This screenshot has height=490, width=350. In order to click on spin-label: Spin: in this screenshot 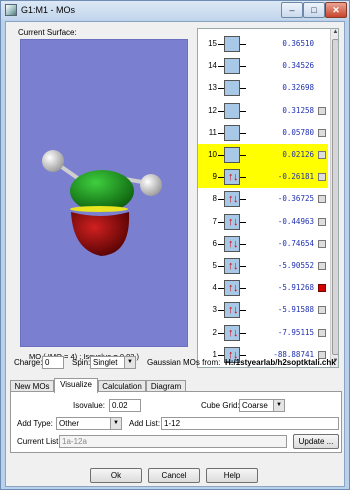, I will do `click(81, 362)`.